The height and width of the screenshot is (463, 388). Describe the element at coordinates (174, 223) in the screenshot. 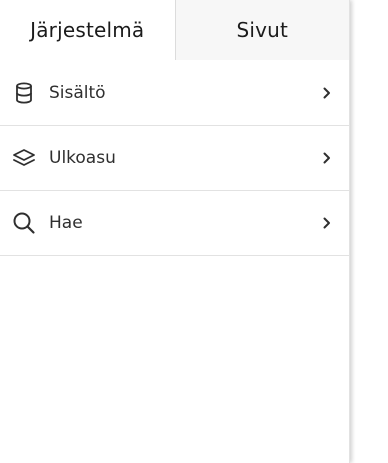

I see `menu-item-hae: Hae` at that location.